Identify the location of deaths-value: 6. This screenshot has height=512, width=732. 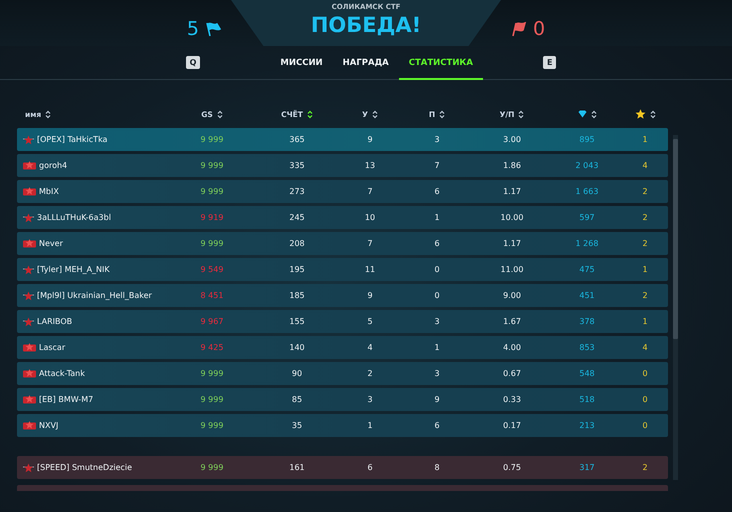
(437, 243).